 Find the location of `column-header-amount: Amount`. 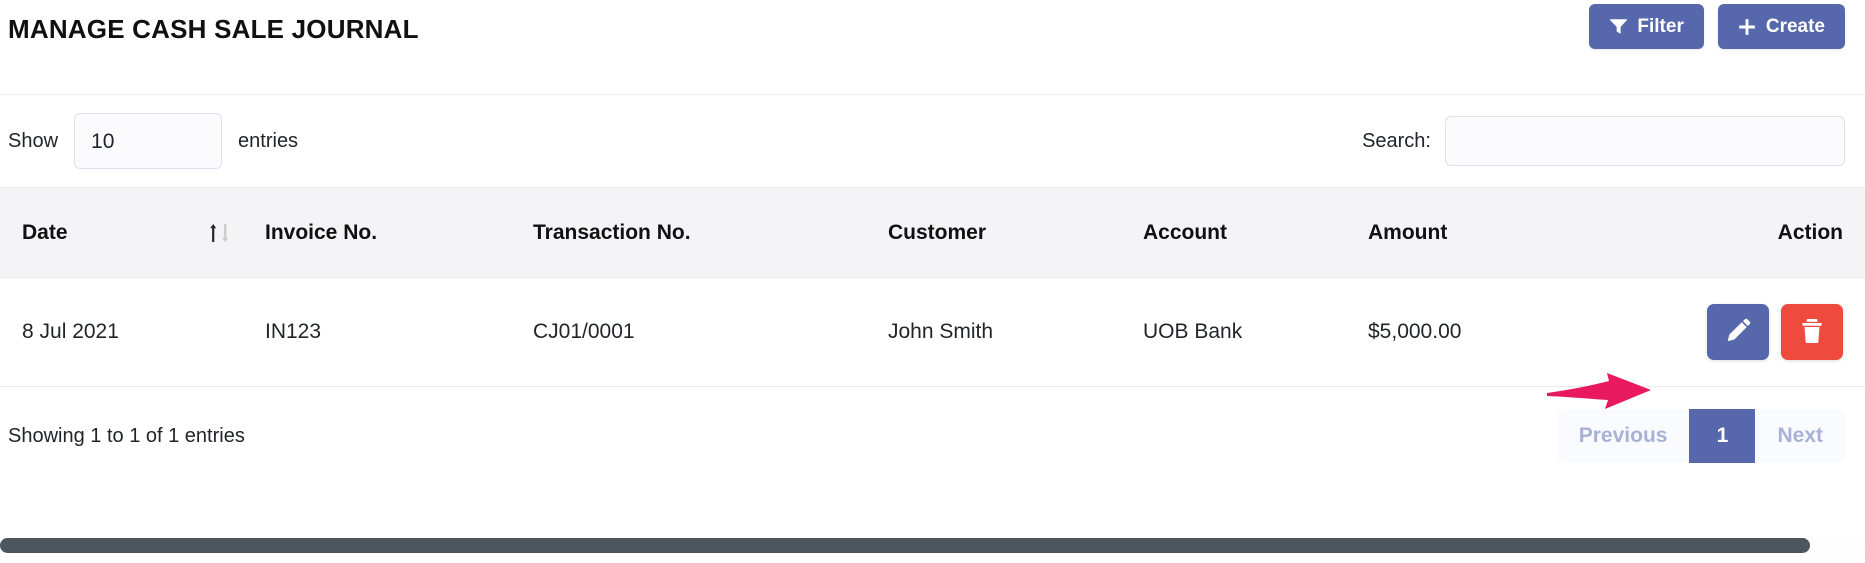

column-header-amount: Amount is located at coordinates (1498, 232).